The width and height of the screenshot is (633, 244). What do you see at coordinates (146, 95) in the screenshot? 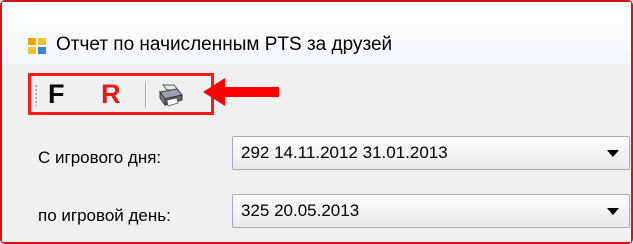
I see `toolbar-separator` at bounding box center [146, 95].